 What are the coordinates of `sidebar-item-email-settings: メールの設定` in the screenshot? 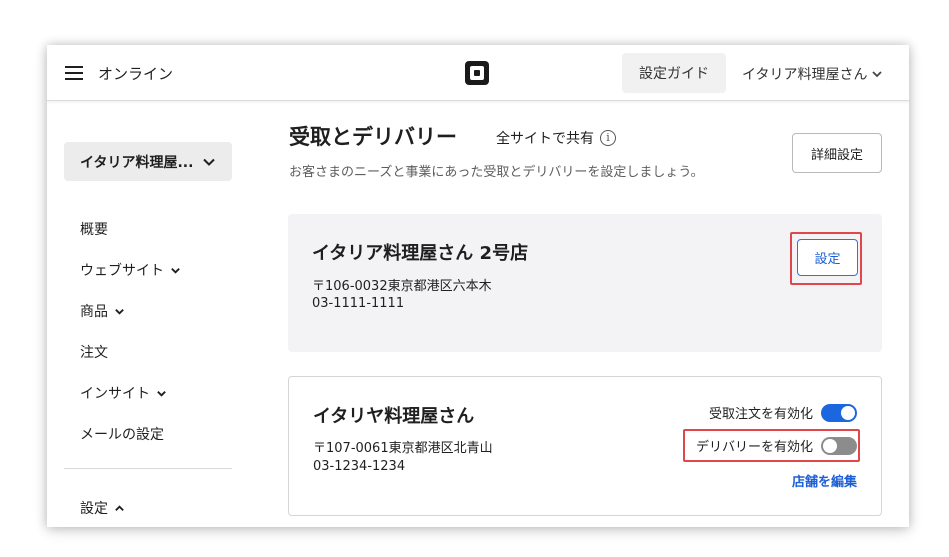 It's located at (122, 434).